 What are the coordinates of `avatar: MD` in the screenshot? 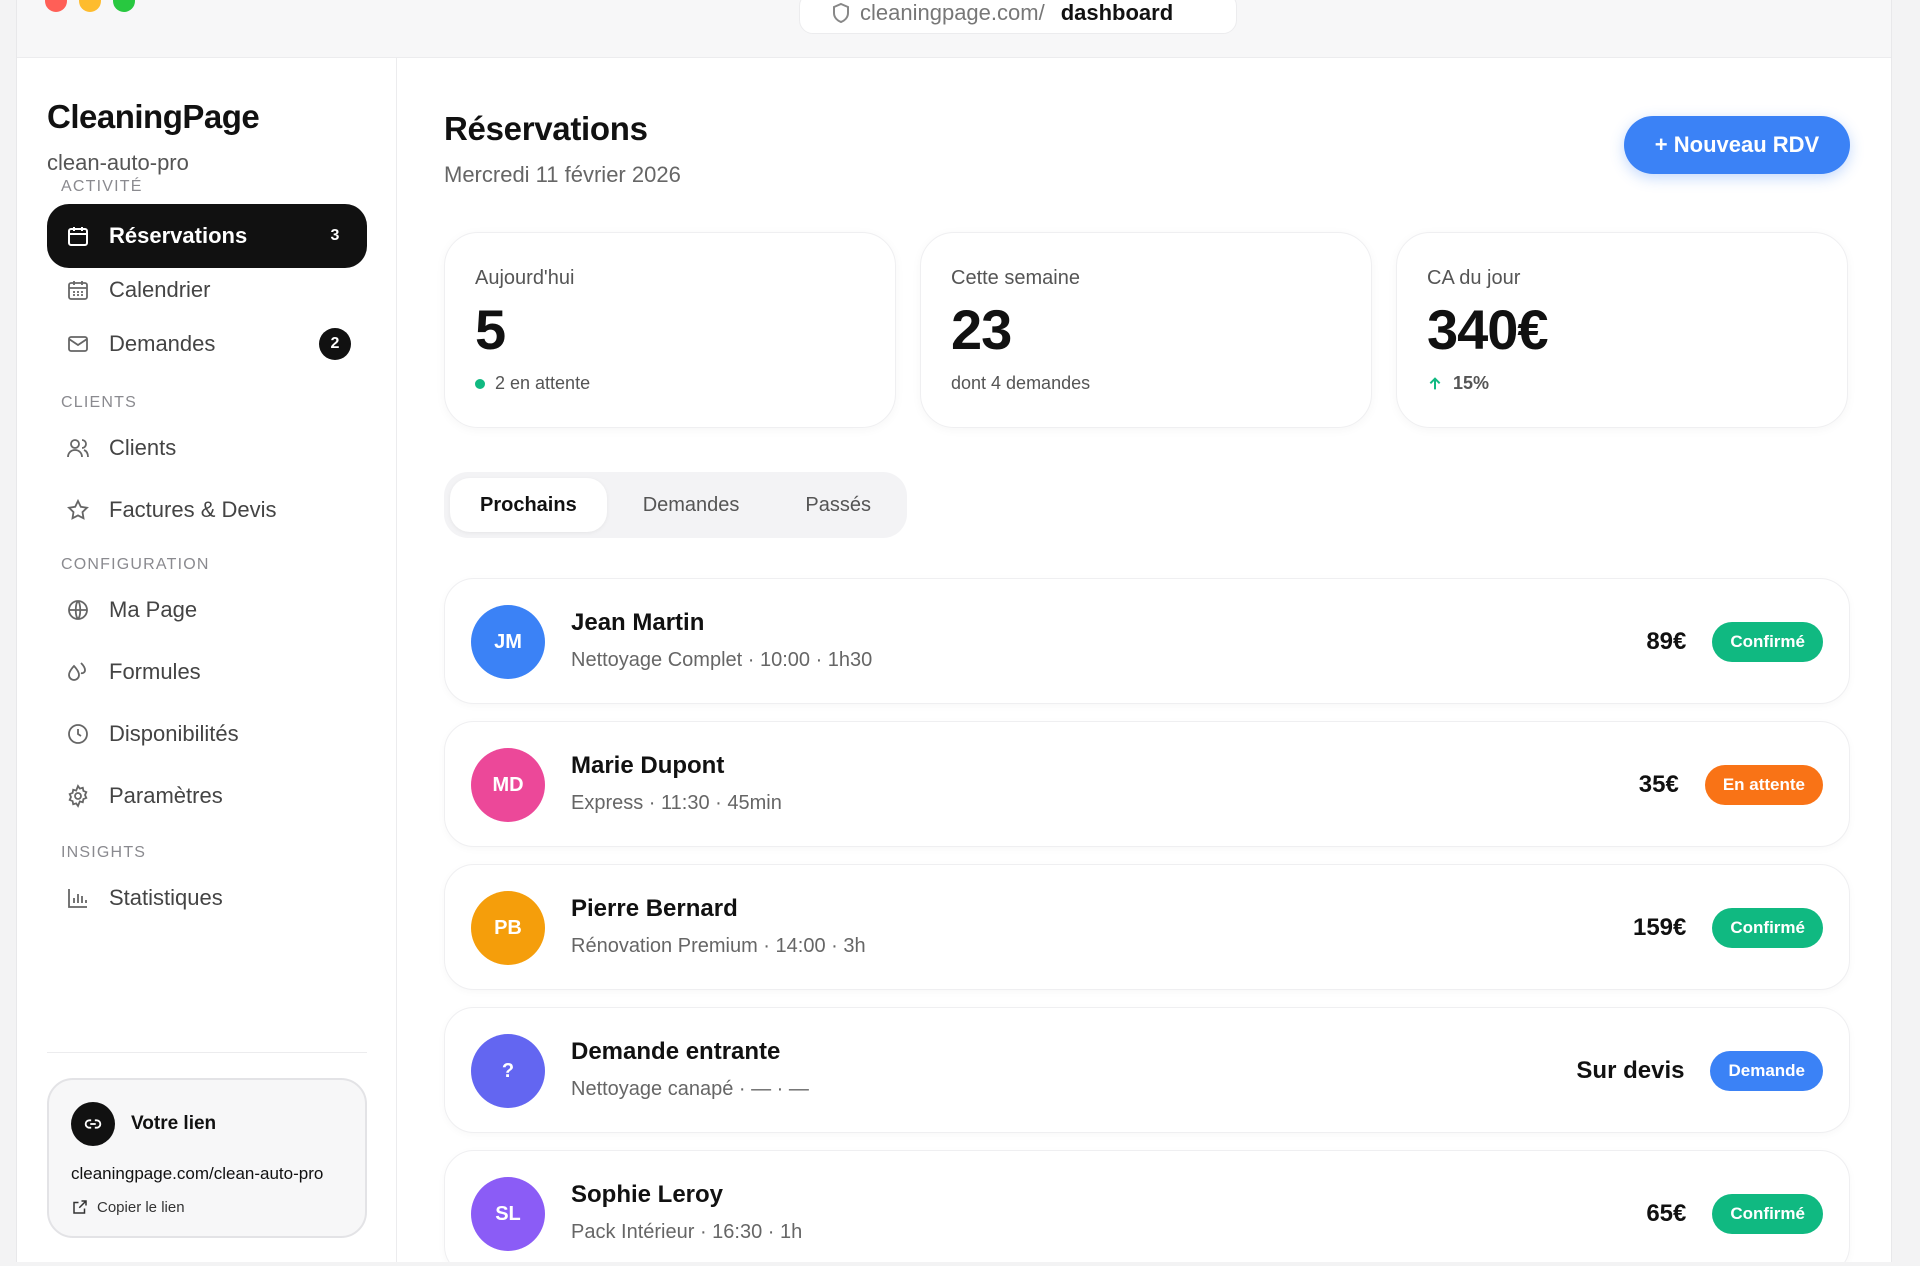 It's located at (508, 785).